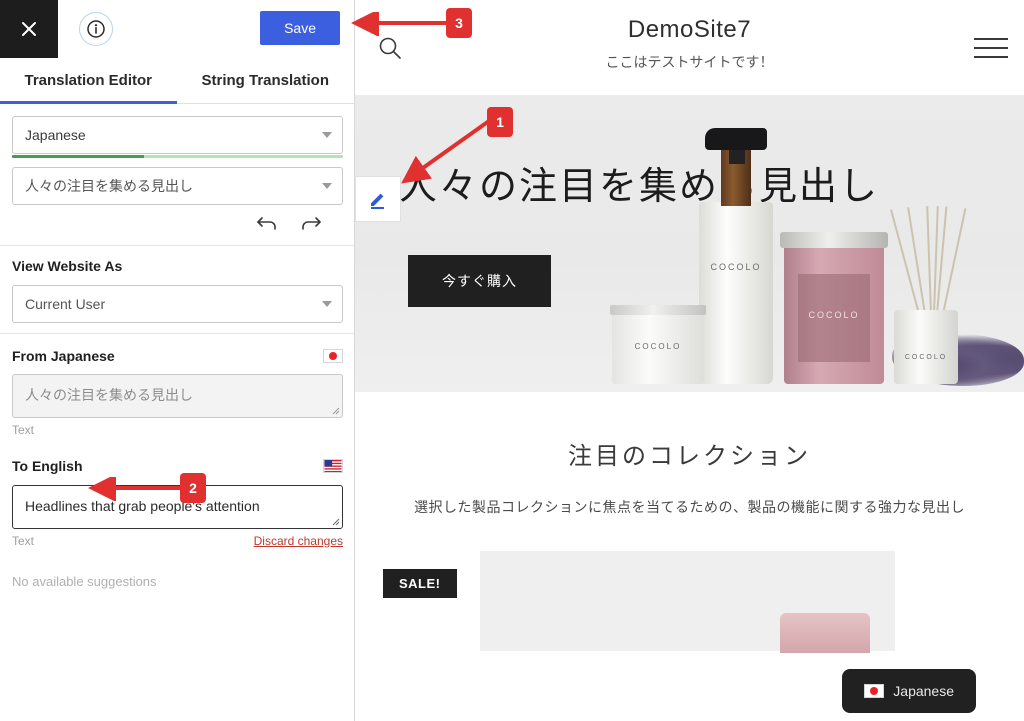  I want to click on reed-sticks, so click(928, 259).